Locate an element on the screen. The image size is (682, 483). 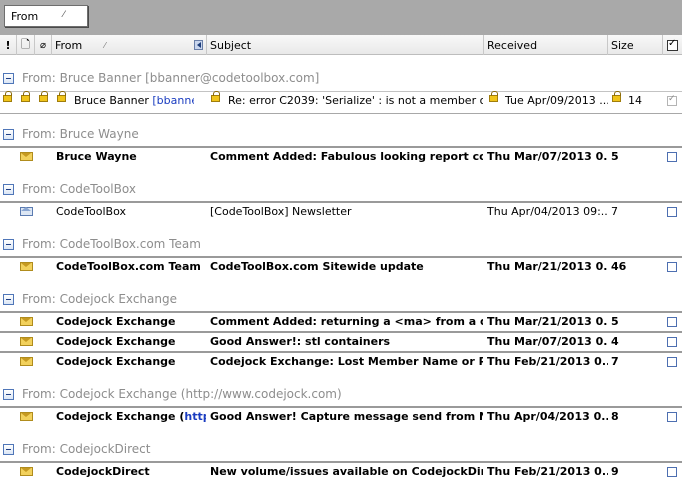
message-from: Bruce Wayne is located at coordinates (96, 156).